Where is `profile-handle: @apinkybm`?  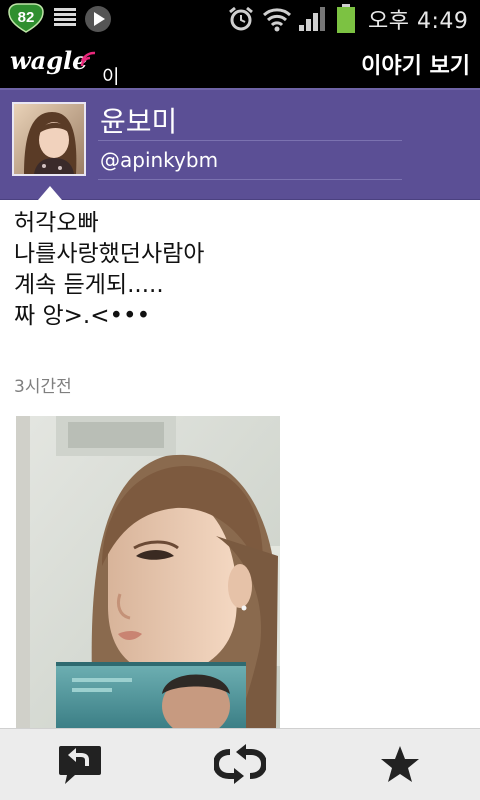 profile-handle: @apinkybm is located at coordinates (159, 160).